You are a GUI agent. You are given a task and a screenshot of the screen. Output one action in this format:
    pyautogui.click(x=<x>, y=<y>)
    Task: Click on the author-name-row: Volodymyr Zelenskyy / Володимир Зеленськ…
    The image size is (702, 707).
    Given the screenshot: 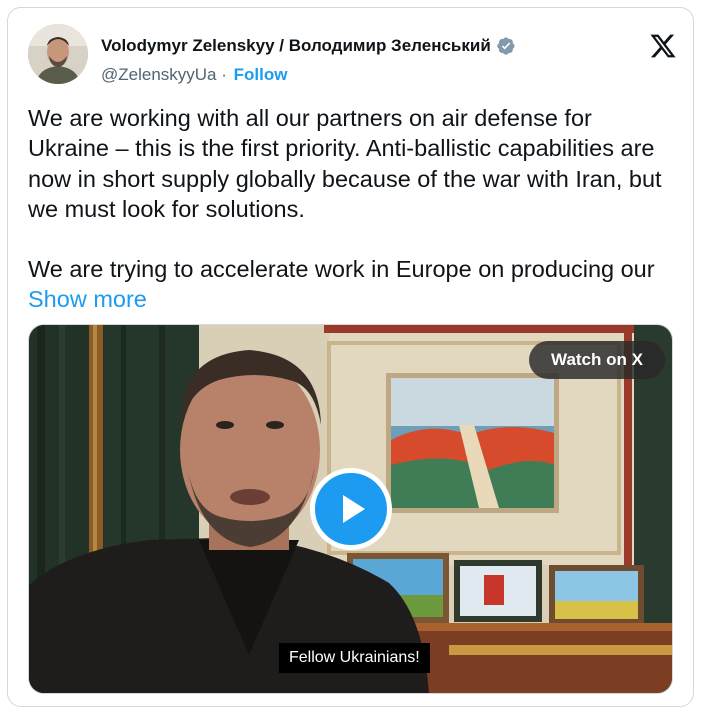 What is the action you would take?
    pyautogui.click(x=308, y=46)
    